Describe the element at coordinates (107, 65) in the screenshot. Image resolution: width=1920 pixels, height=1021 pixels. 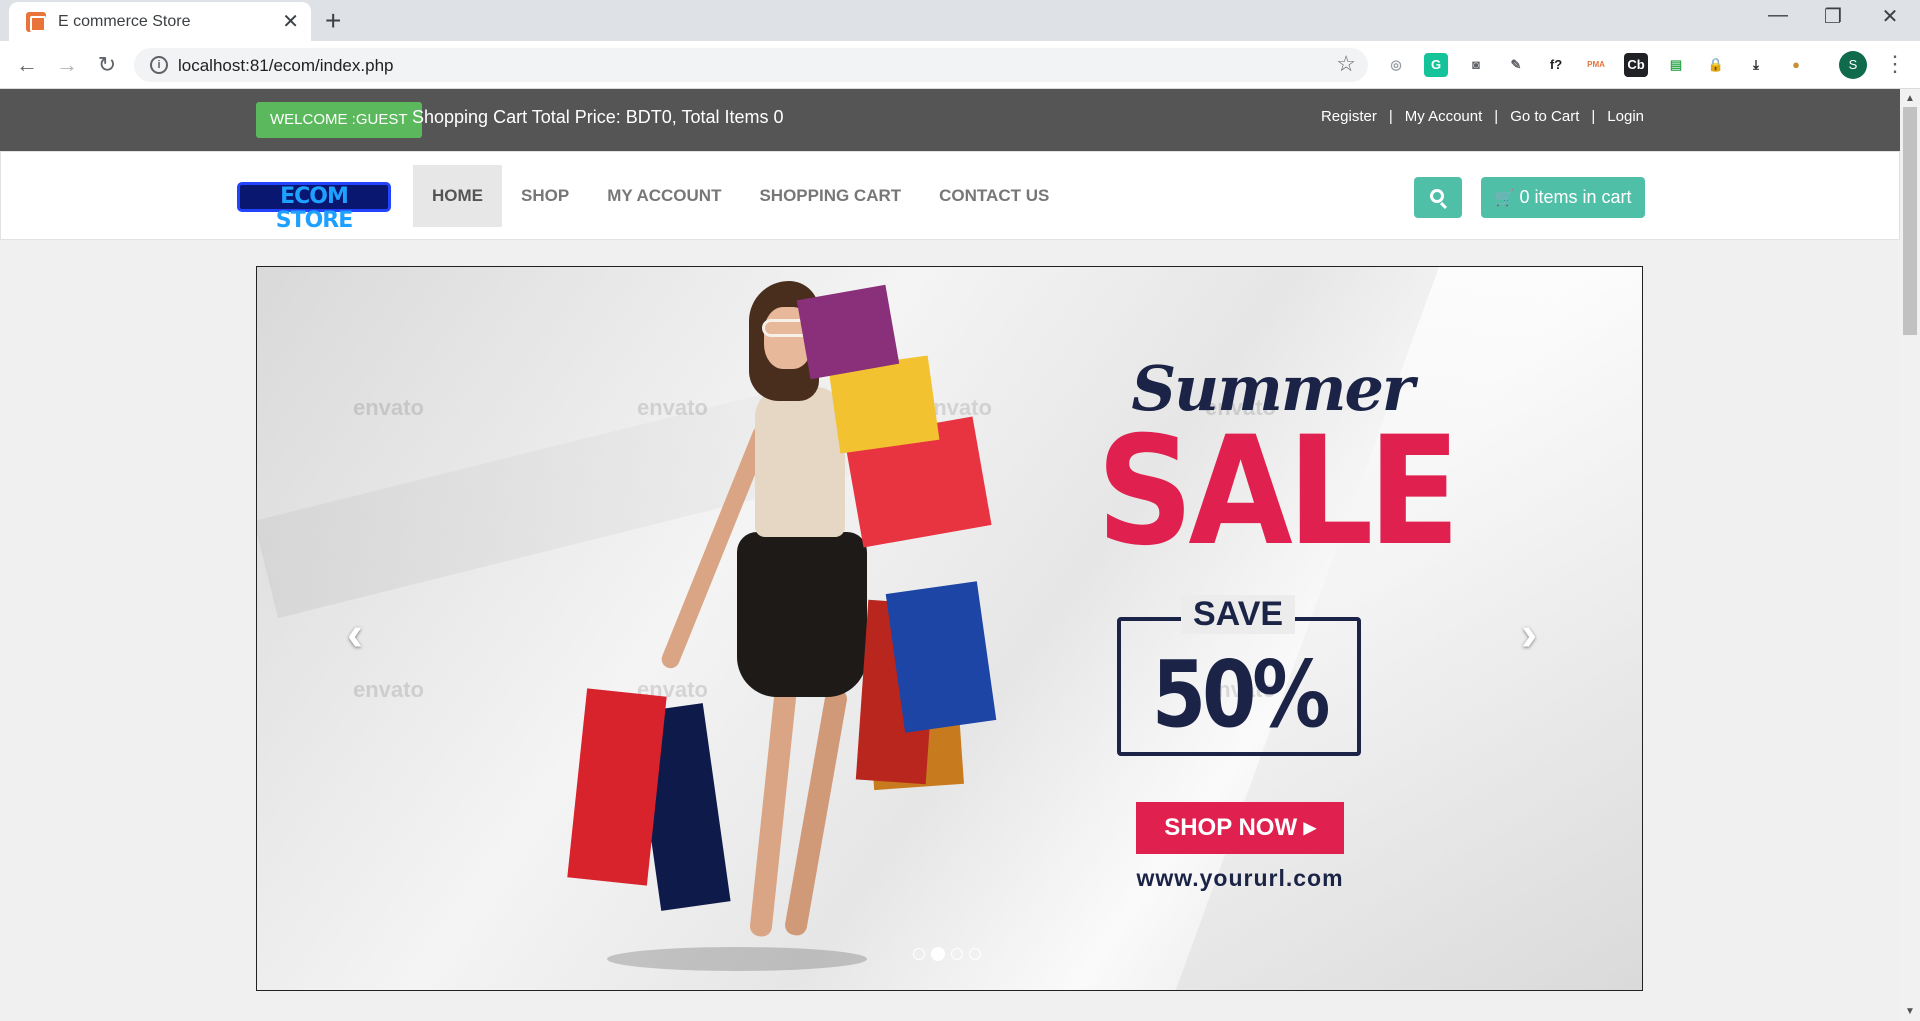
I see `reload-button: ↻` at that location.